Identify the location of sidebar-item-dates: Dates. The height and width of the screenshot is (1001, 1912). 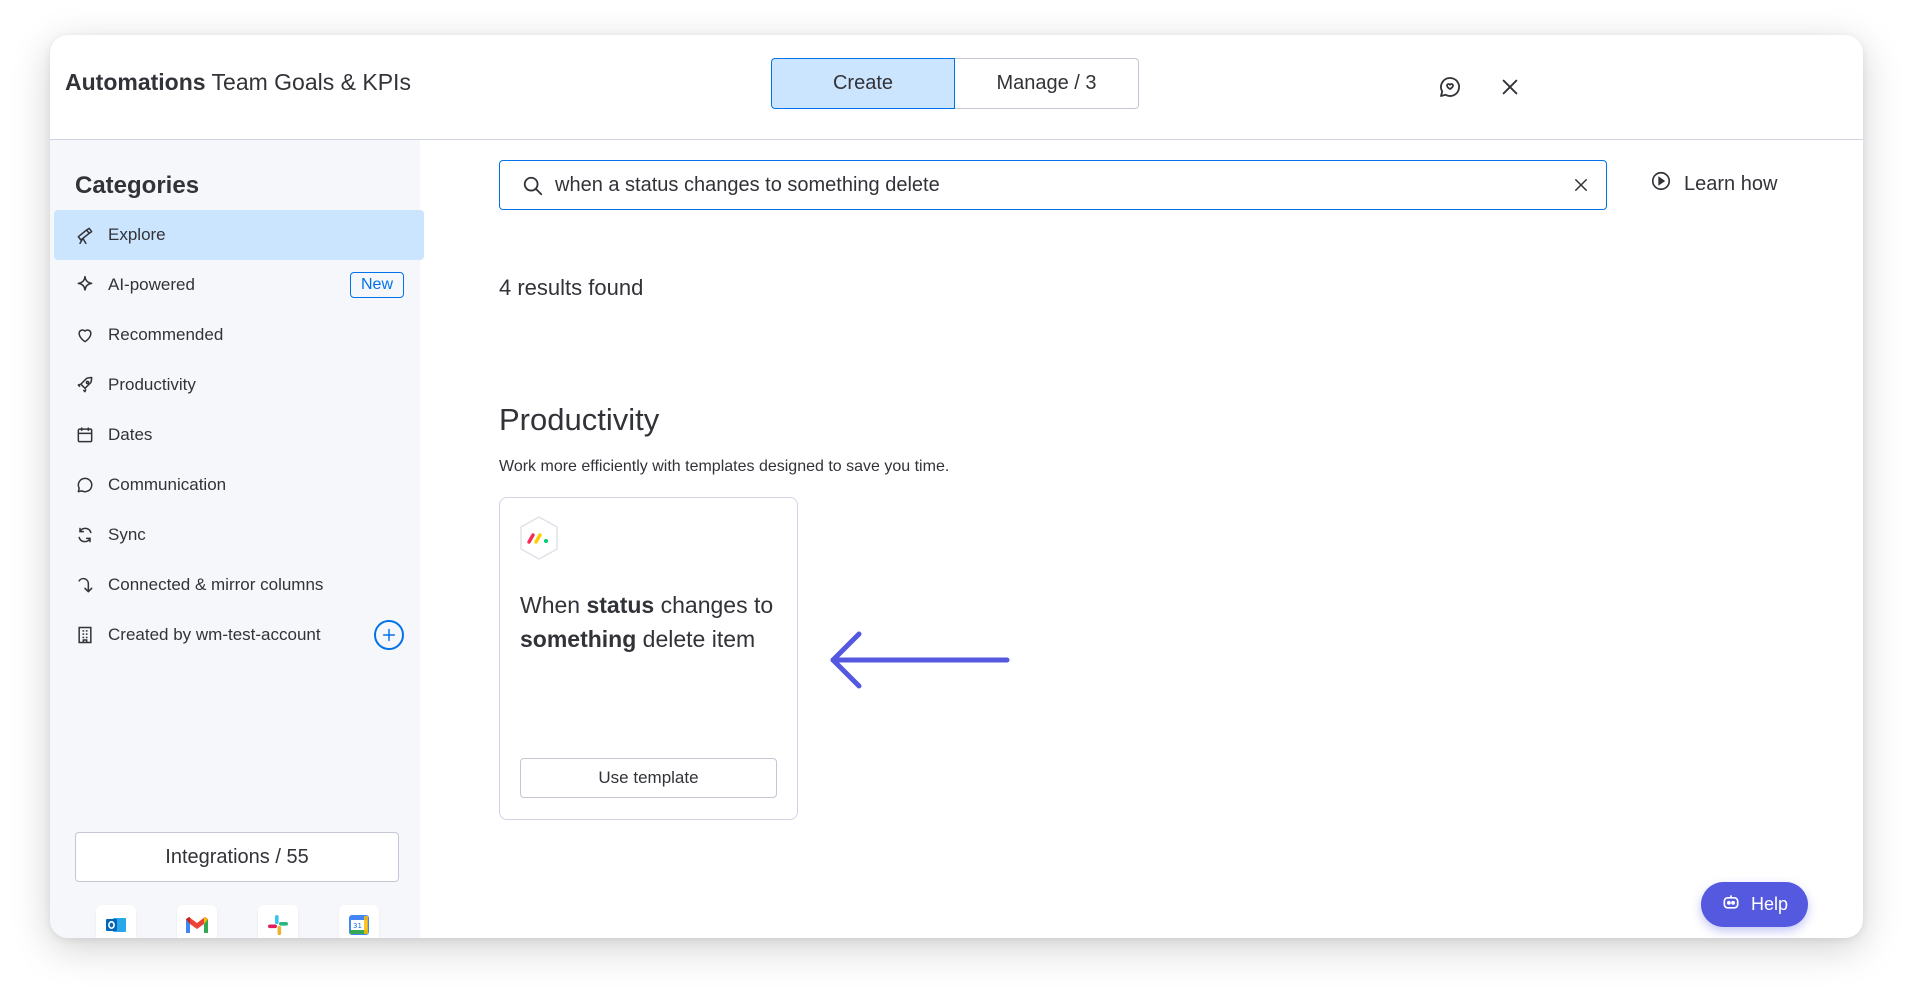
(239, 435).